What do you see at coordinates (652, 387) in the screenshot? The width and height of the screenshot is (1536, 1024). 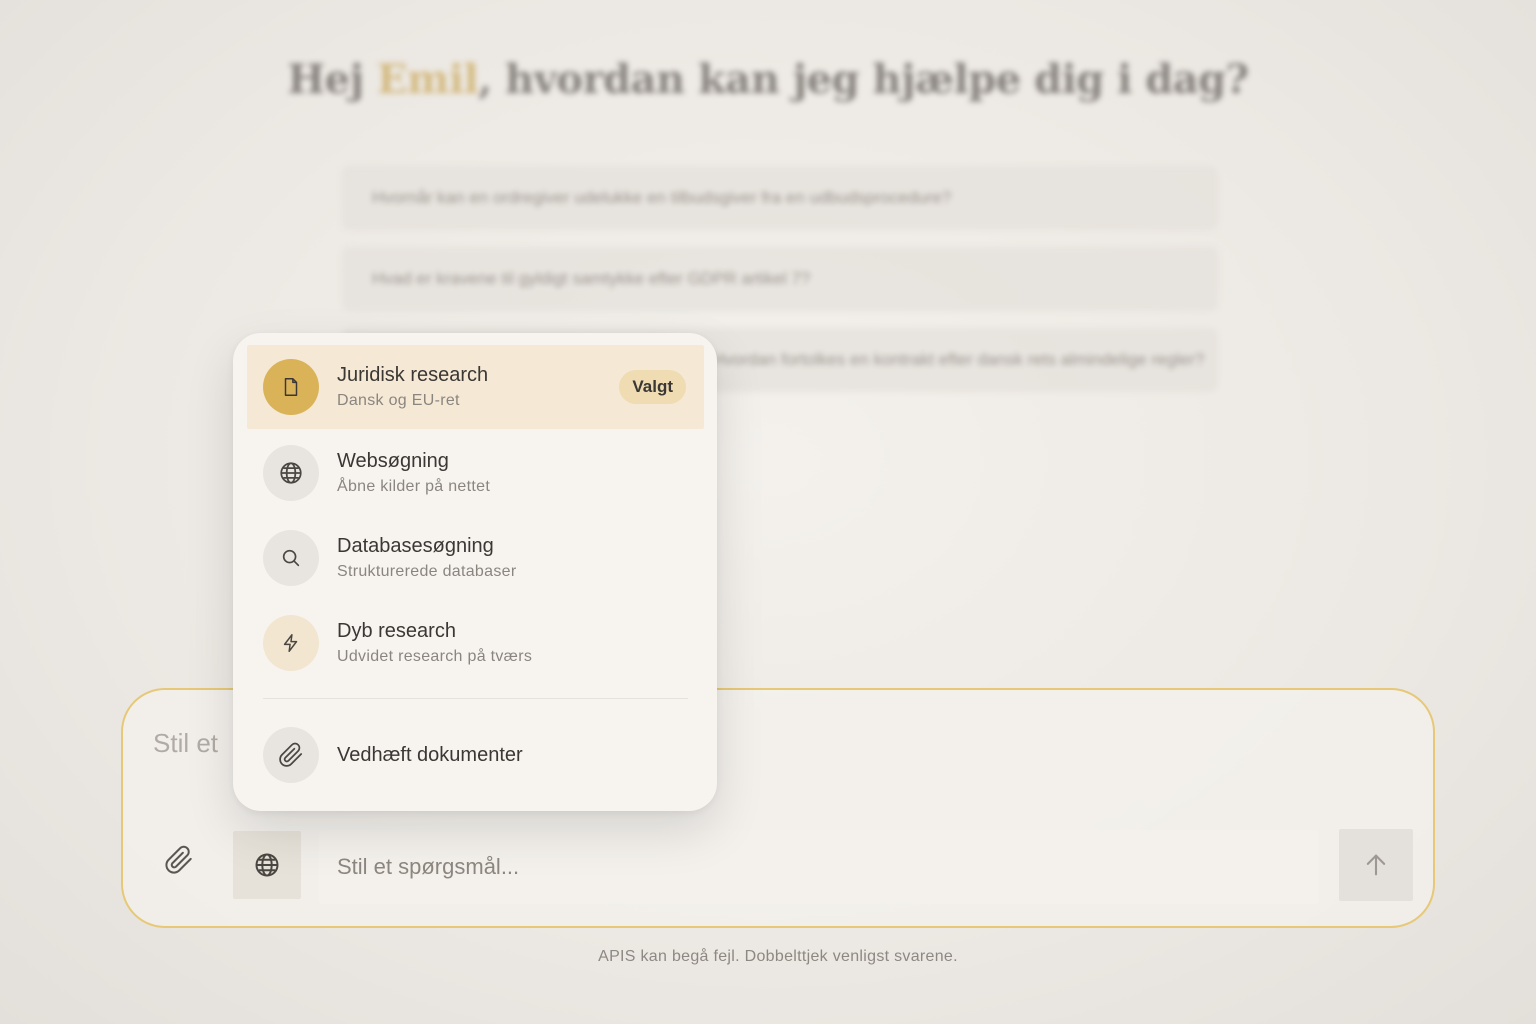 I see `selected-badge: Valgt` at bounding box center [652, 387].